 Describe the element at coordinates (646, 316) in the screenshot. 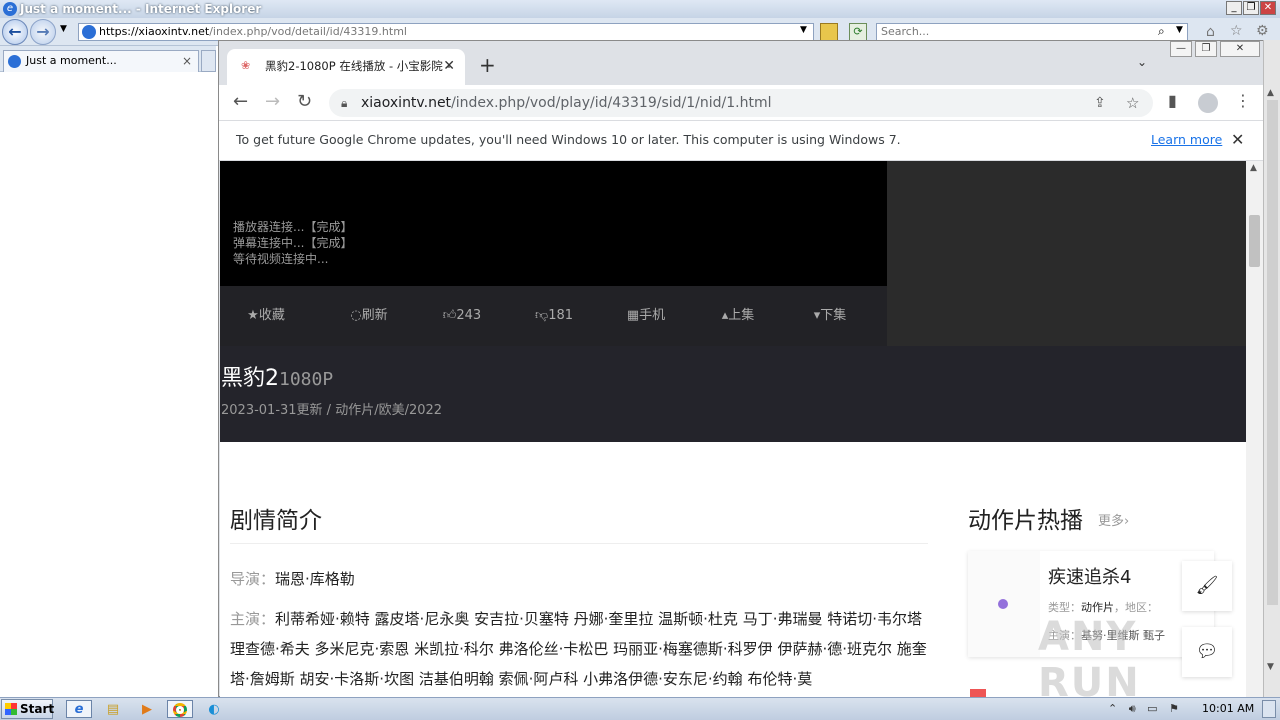

I see `mobile-button: ▦手机` at that location.